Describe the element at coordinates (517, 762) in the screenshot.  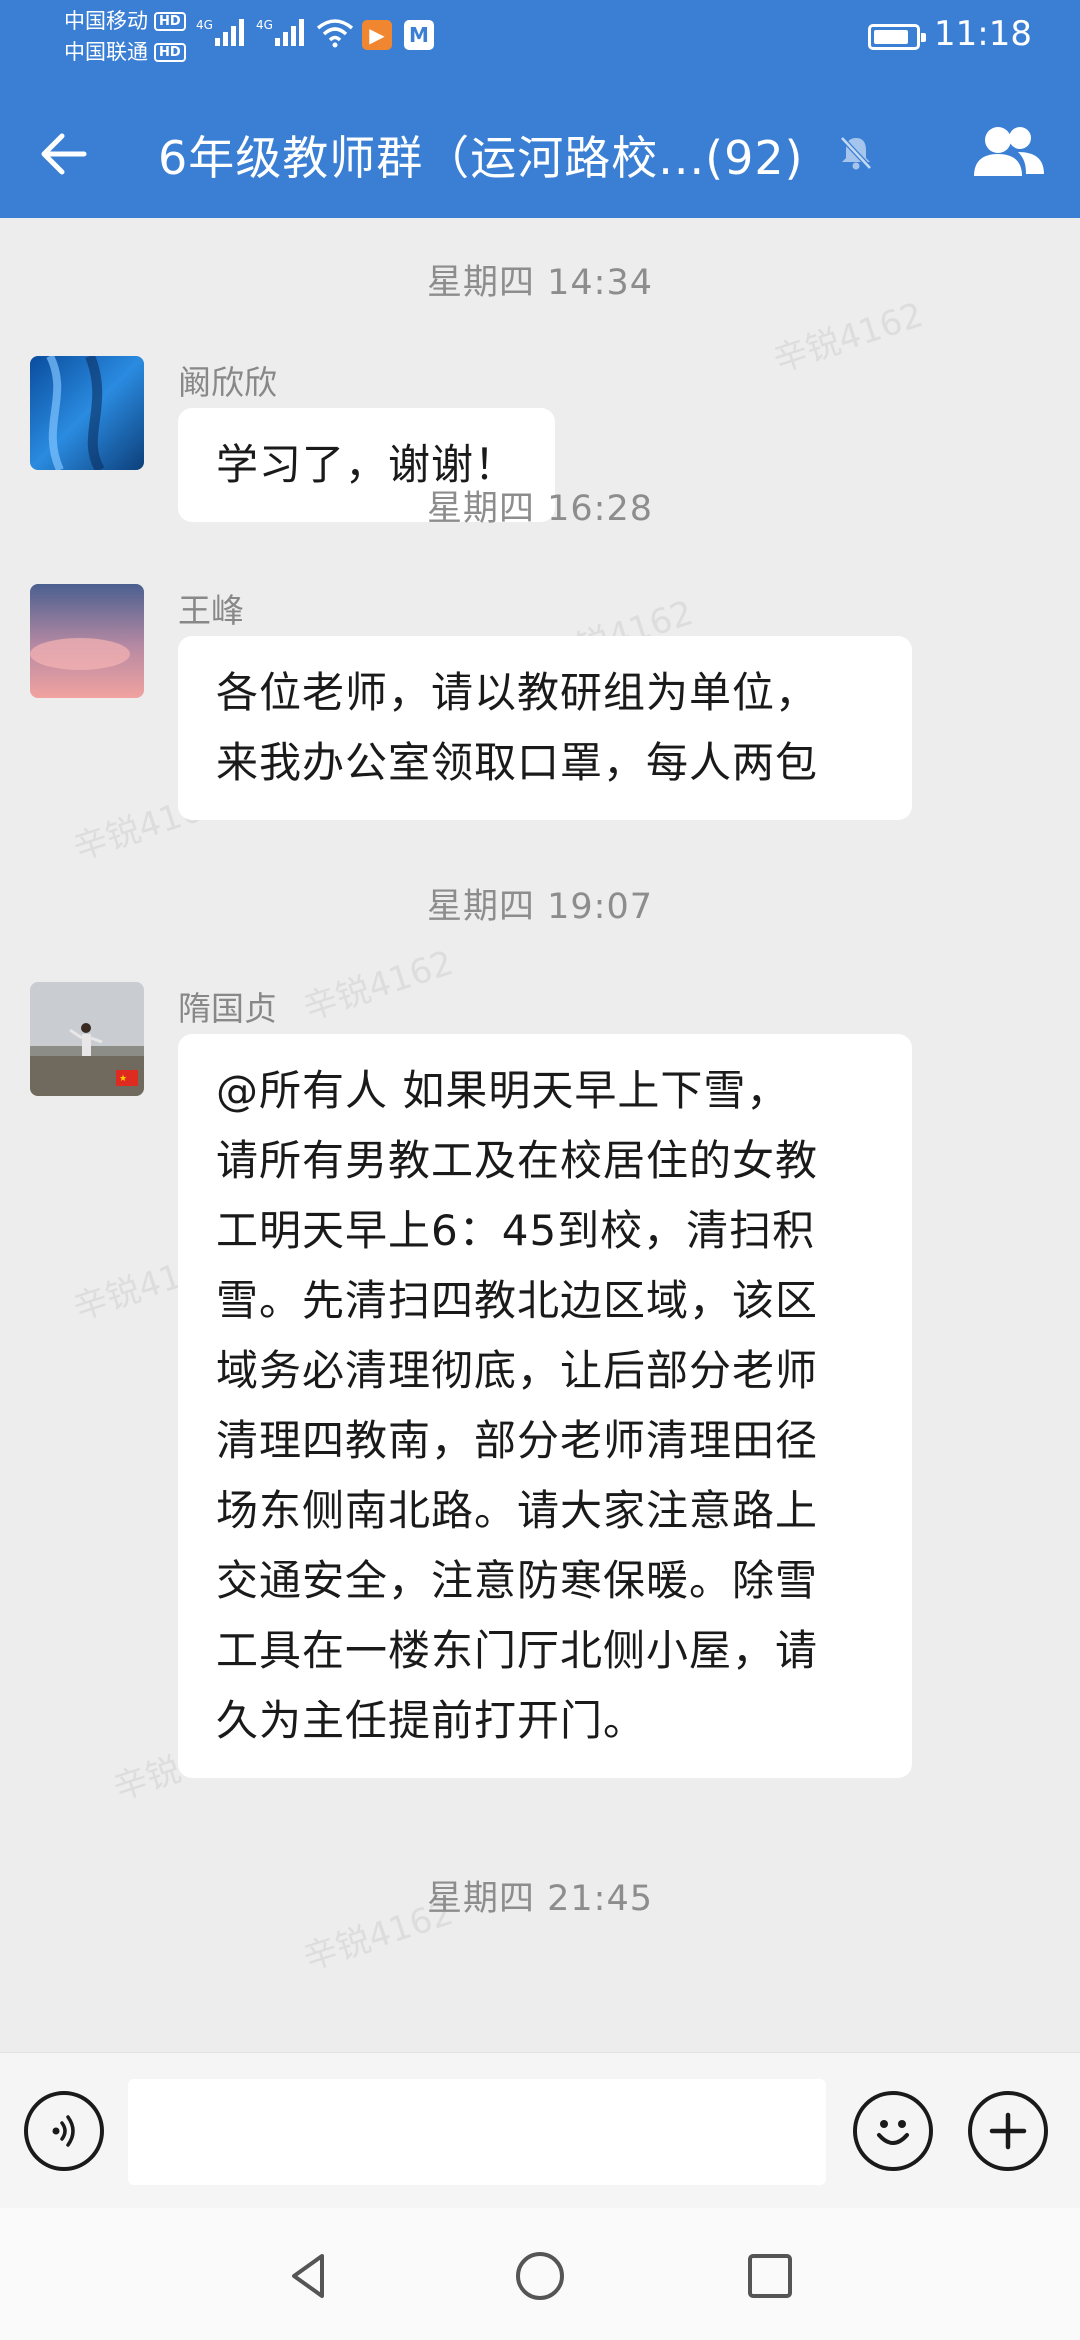
I see `message-line: 来我办公室领取口罩，每人两包` at that location.